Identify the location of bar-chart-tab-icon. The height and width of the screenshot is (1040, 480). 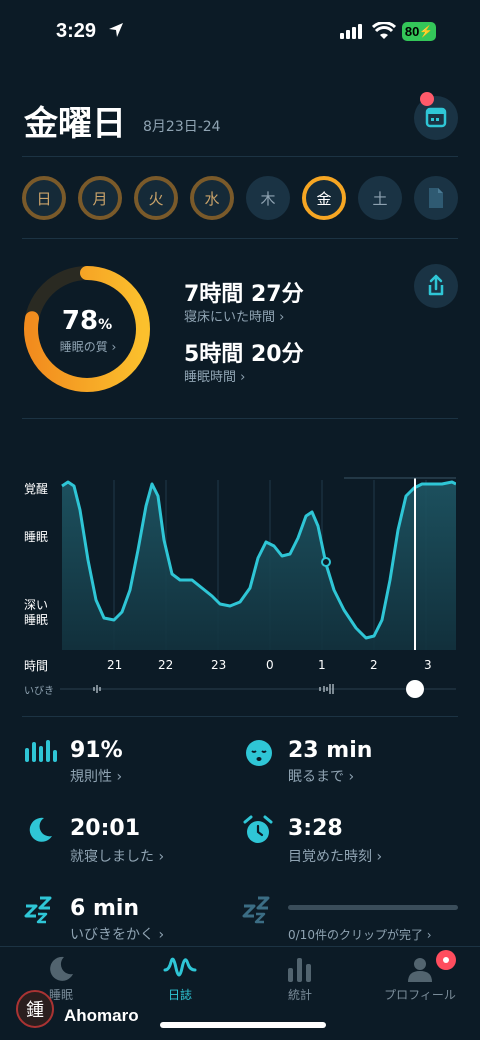
(299, 970).